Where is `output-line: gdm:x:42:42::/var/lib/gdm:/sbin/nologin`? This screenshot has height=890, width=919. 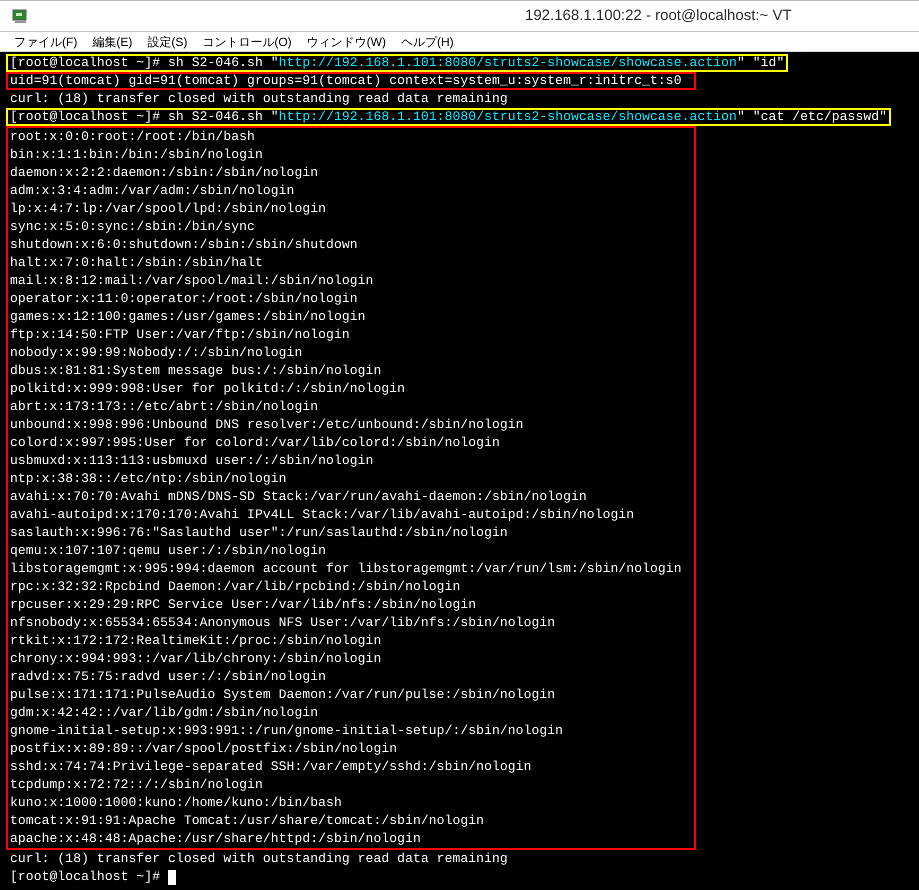
output-line: gdm:x:42:42::/var/lib/gdm:/sbin/nologin is located at coordinates (165, 713).